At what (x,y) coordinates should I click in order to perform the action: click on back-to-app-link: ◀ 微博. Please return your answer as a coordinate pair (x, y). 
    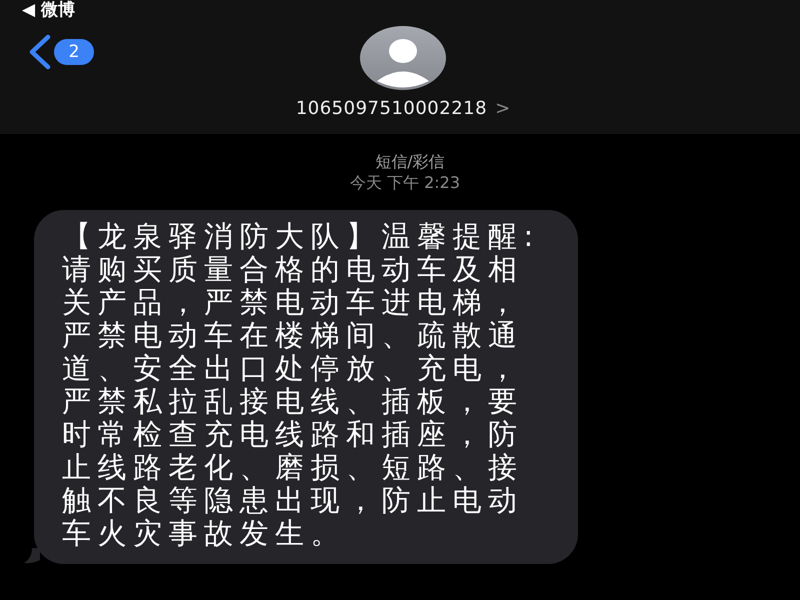
    Looking at the image, I should click on (48, 10).